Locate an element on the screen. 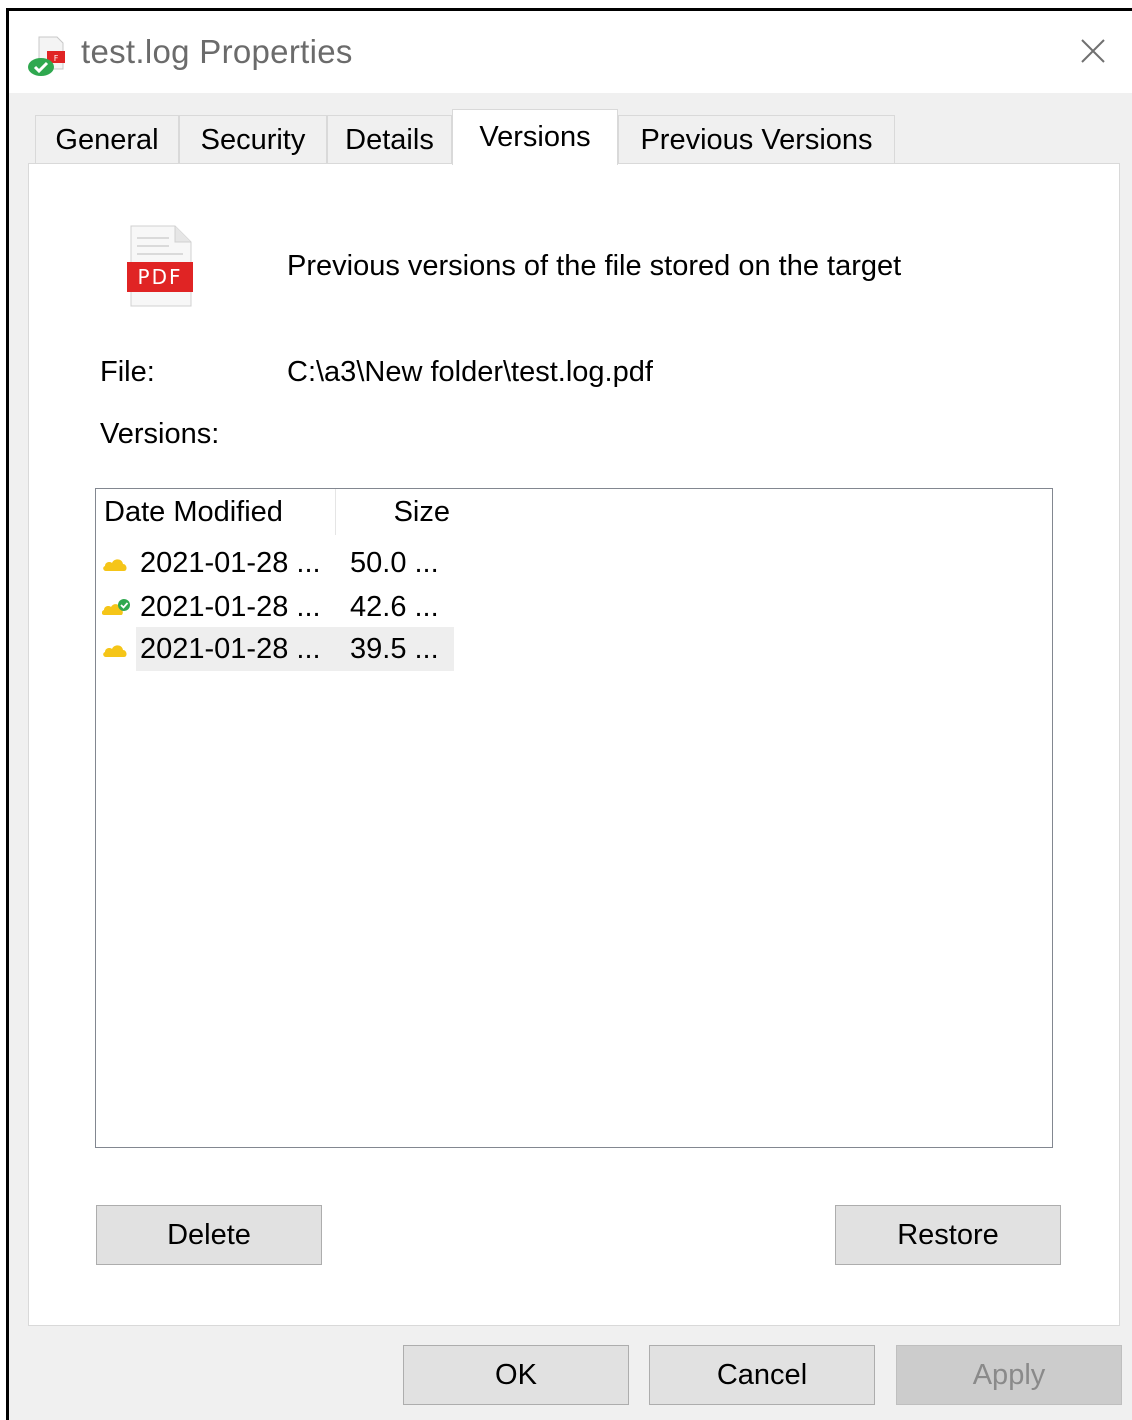  restore-button: Restore is located at coordinates (948, 1235).